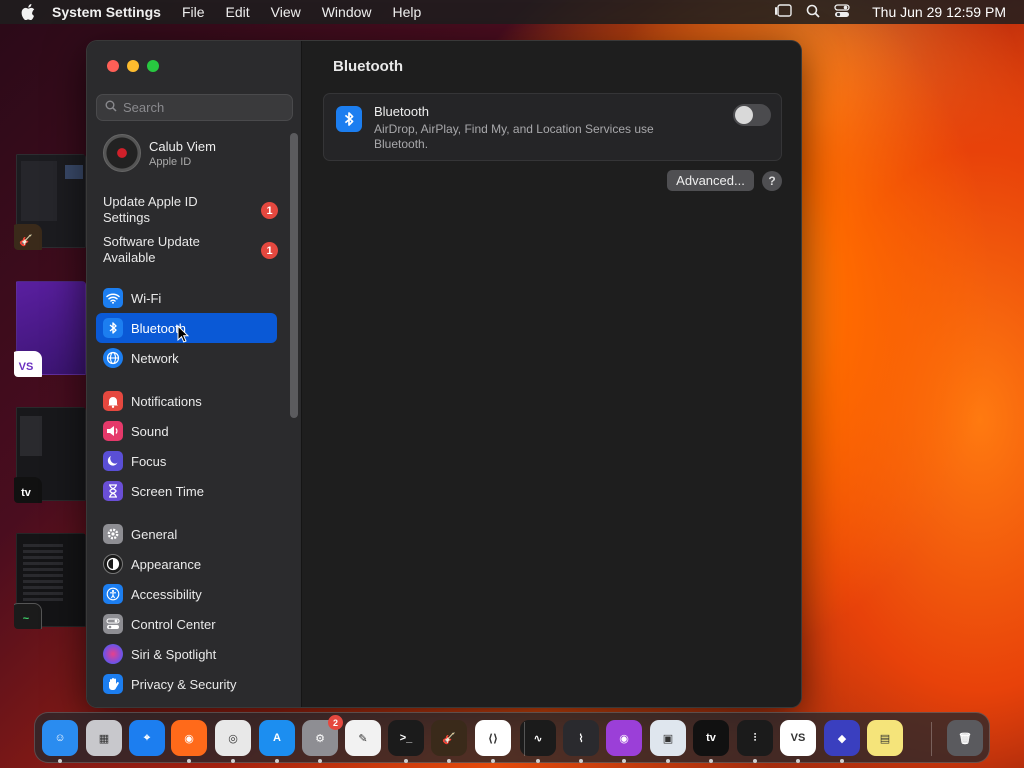 The image size is (1024, 768). I want to click on minimize-button, so click(133, 66).